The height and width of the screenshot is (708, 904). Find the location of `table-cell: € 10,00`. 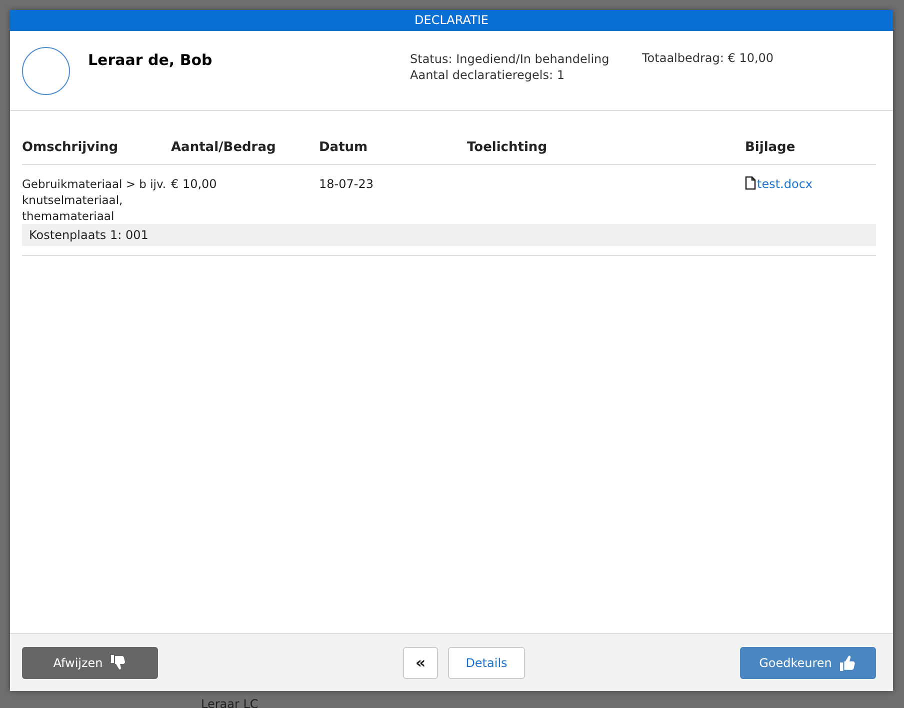

table-cell: € 10,00 is located at coordinates (194, 184).